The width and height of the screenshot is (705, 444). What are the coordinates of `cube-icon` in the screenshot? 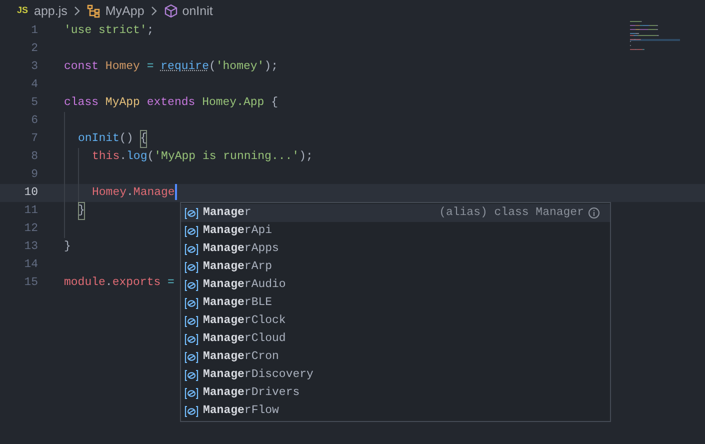 It's located at (171, 11).